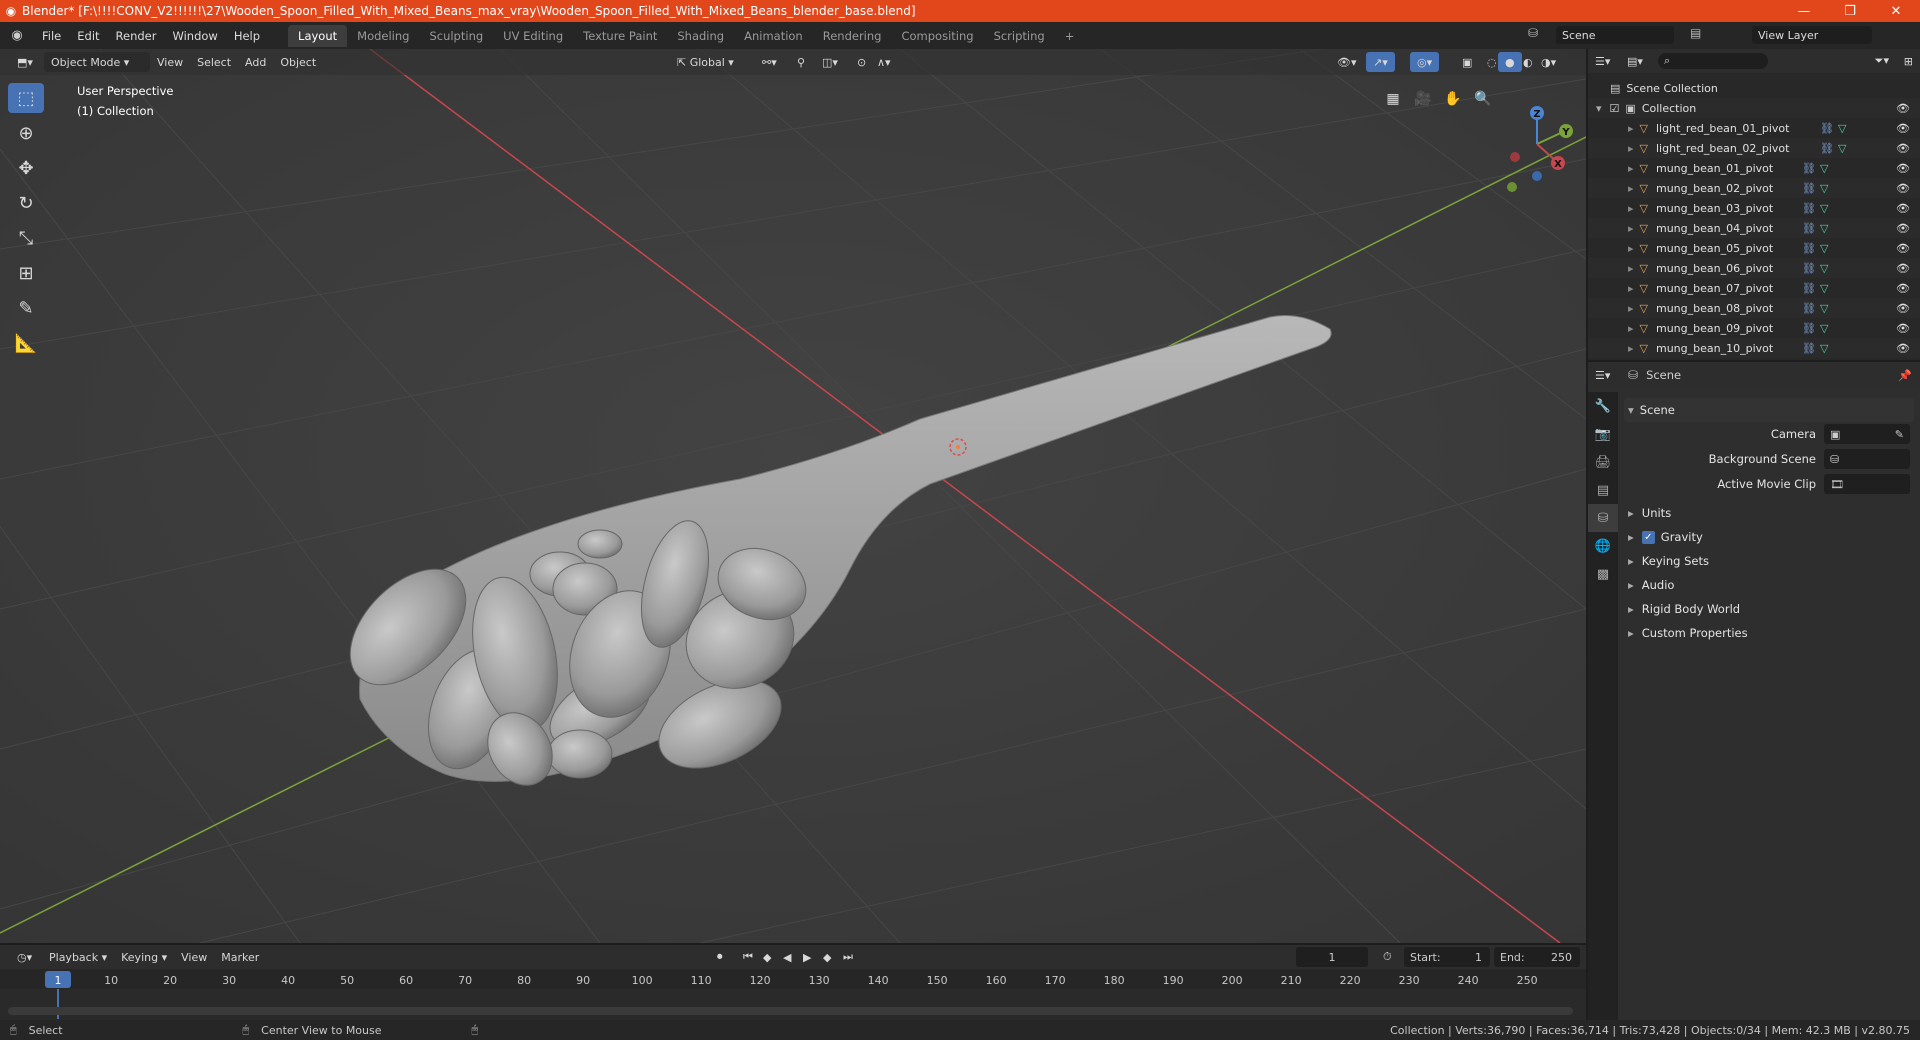  What do you see at coordinates (830, 62) in the screenshot?
I see `snap-target-icon: ◫▾` at bounding box center [830, 62].